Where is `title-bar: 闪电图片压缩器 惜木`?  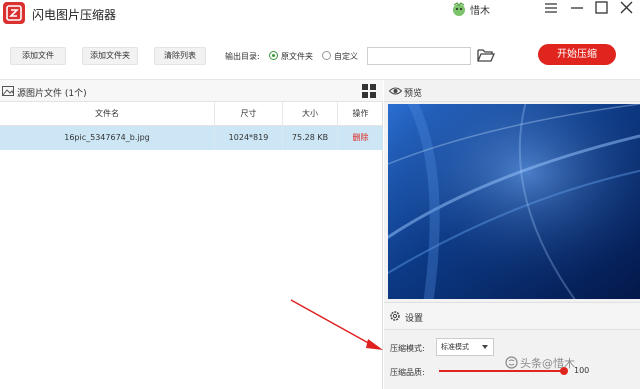
title-bar: 闪电图片压缩器 惜木 is located at coordinates (320, 14).